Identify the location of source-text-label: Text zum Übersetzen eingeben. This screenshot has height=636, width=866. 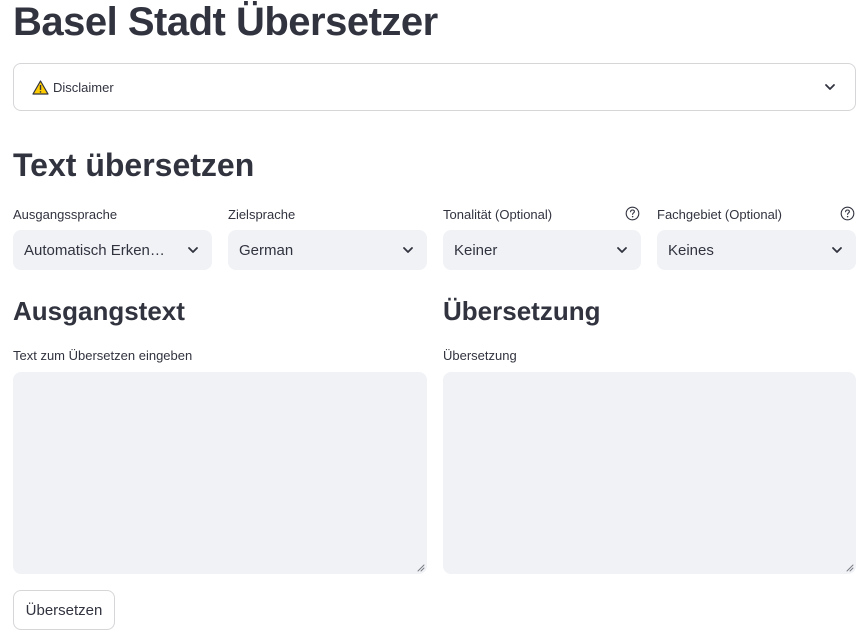
(103, 355).